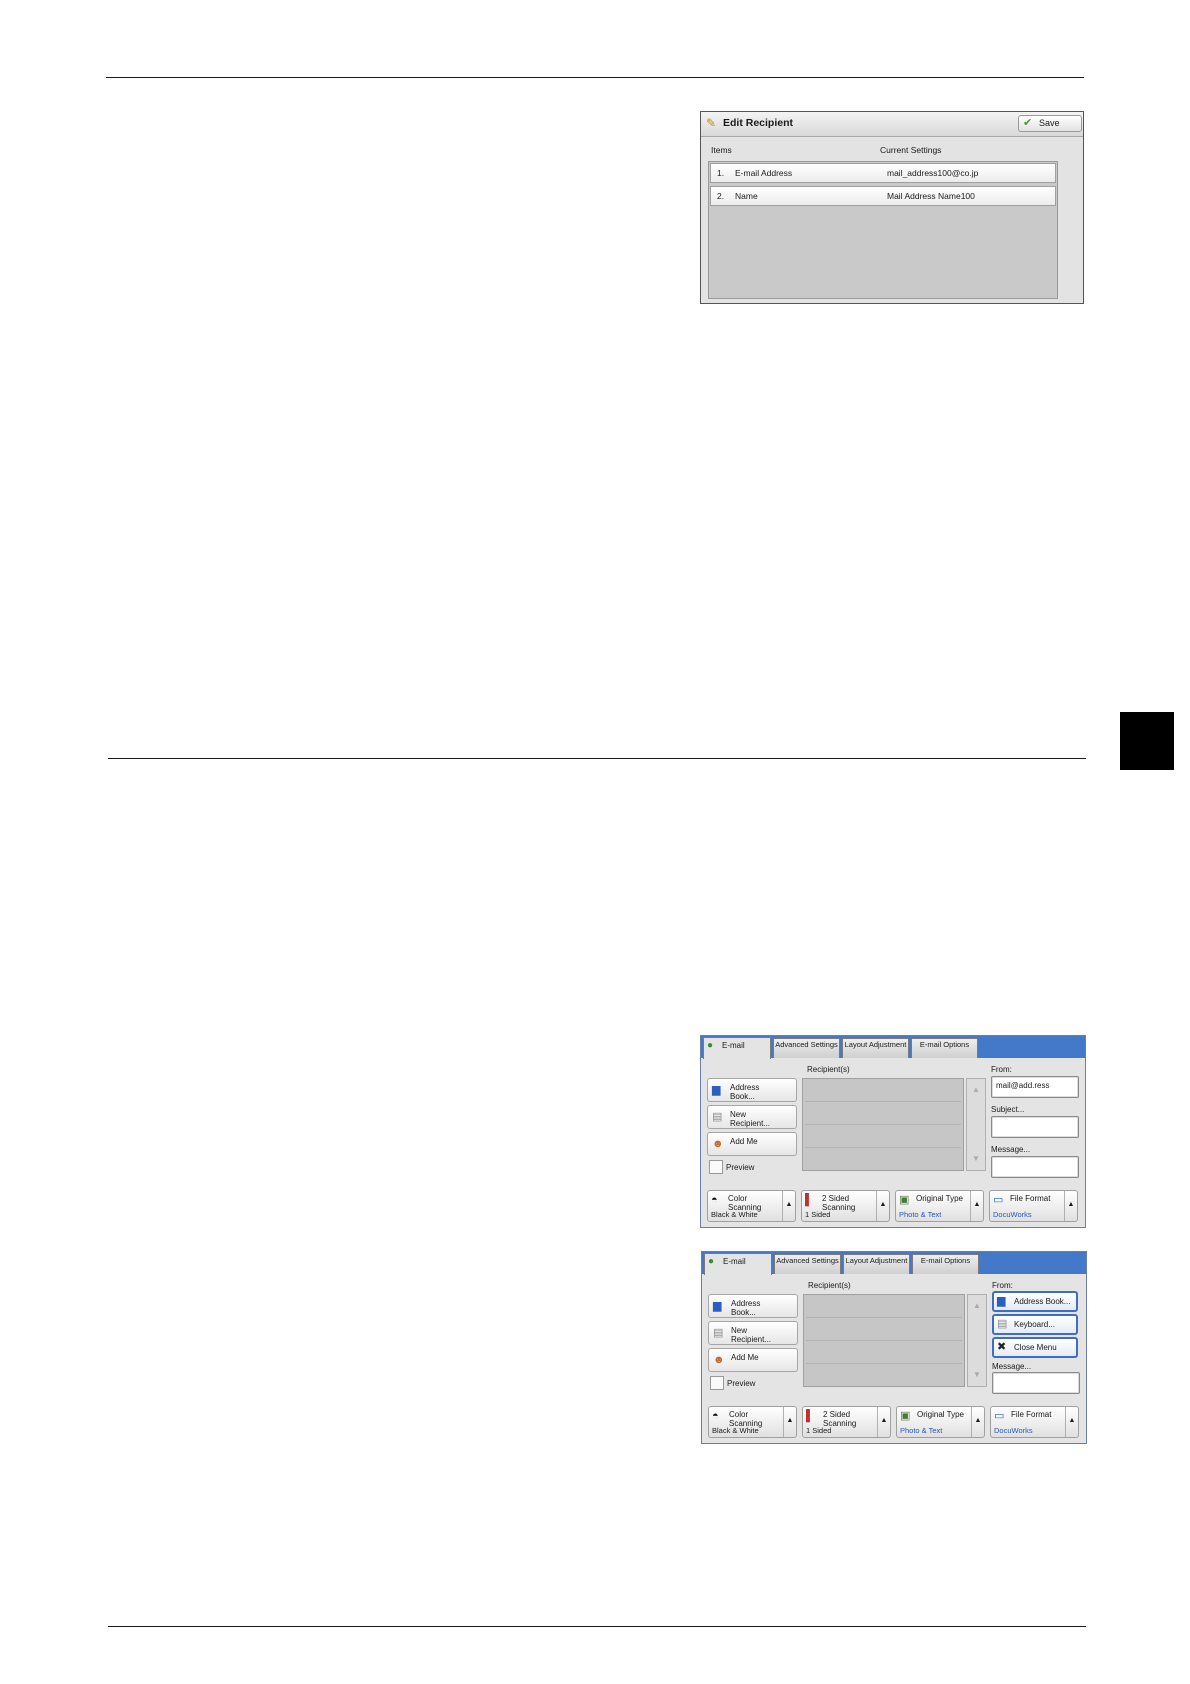 The image size is (1190, 1684). What do you see at coordinates (1001, 1069) in the screenshot?
I see `from-label: From:` at bounding box center [1001, 1069].